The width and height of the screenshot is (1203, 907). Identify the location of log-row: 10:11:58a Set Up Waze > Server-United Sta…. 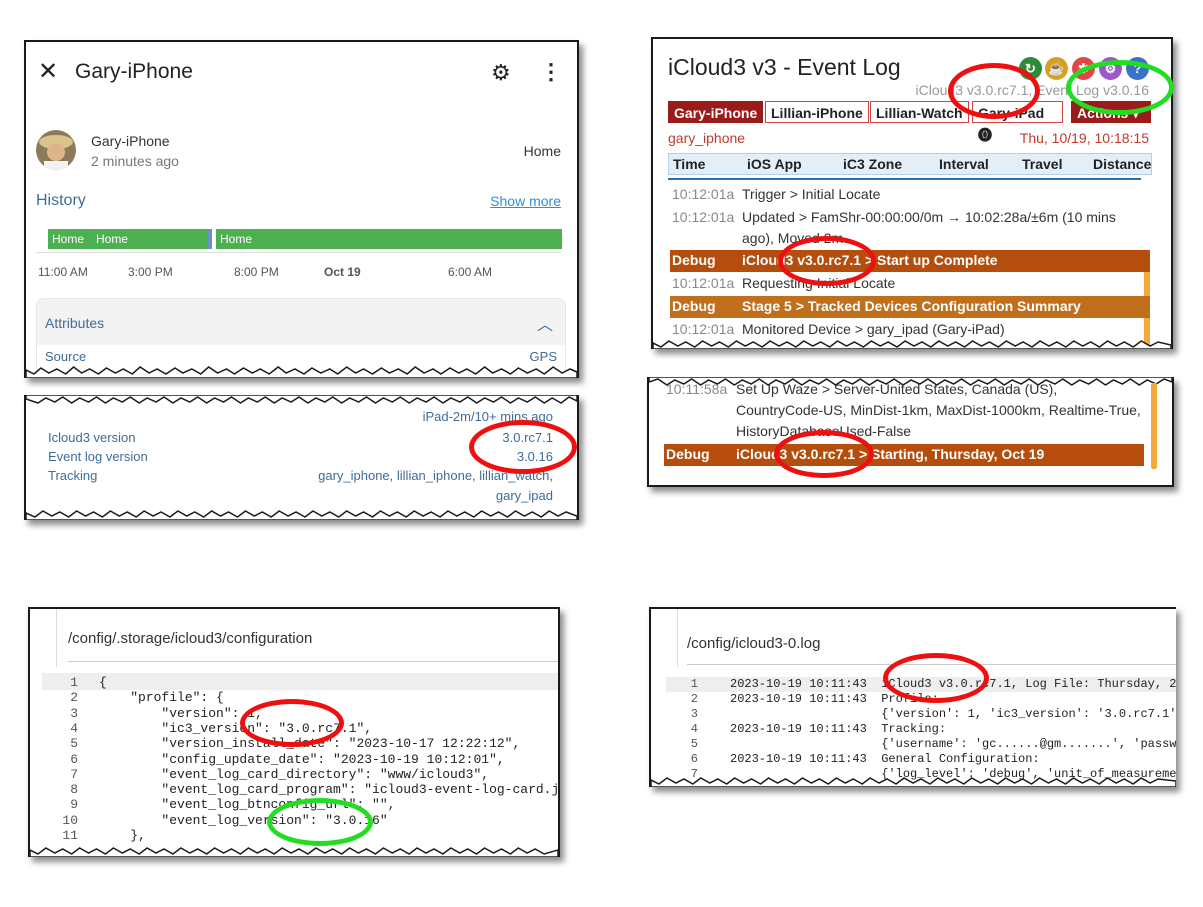
(904, 411).